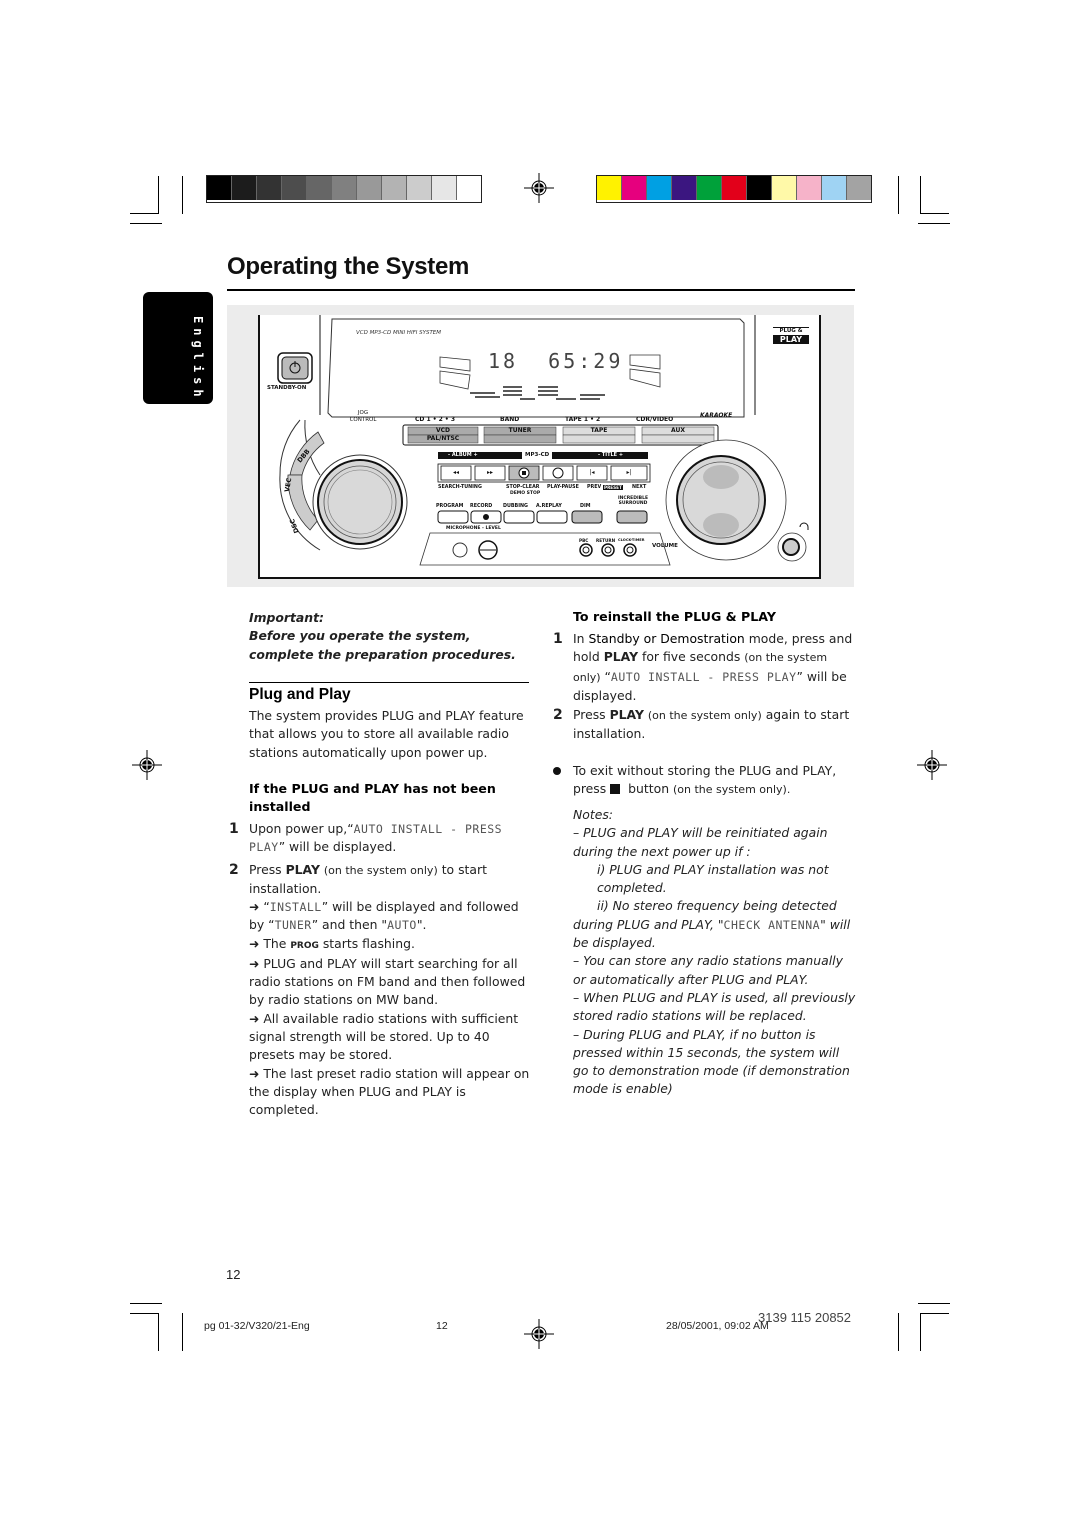 The width and height of the screenshot is (1080, 1528). What do you see at coordinates (295, 907) in the screenshot?
I see `lcd-text: INSTALL` at bounding box center [295, 907].